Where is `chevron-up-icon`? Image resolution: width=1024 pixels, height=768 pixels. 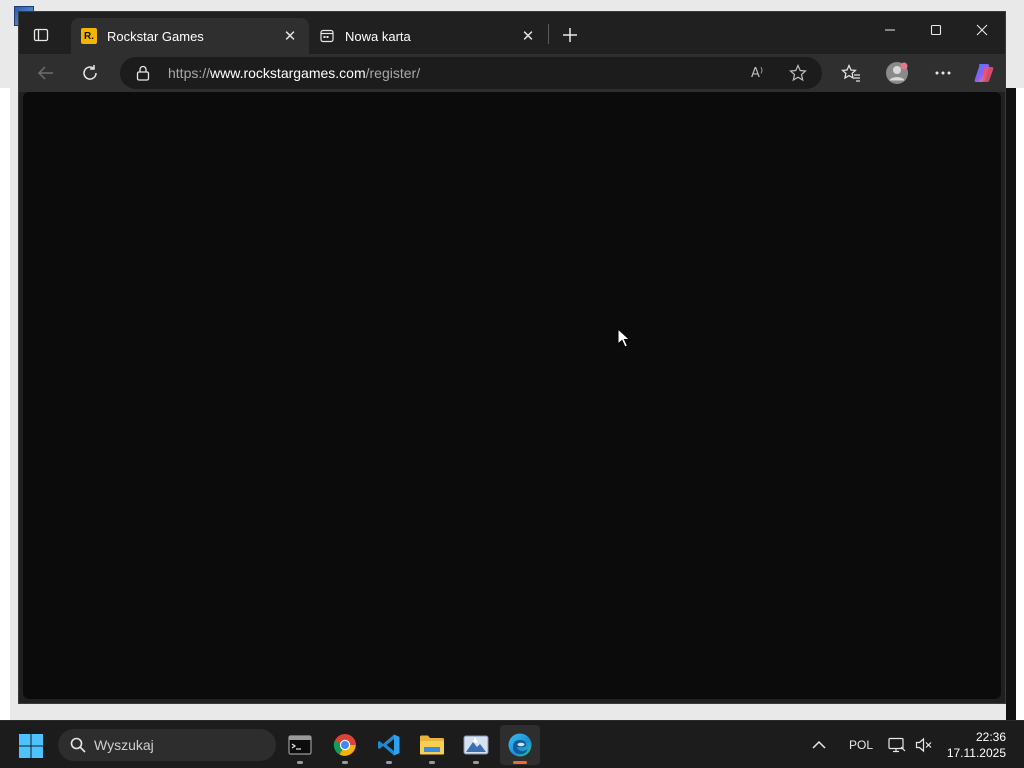 chevron-up-icon is located at coordinates (819, 744).